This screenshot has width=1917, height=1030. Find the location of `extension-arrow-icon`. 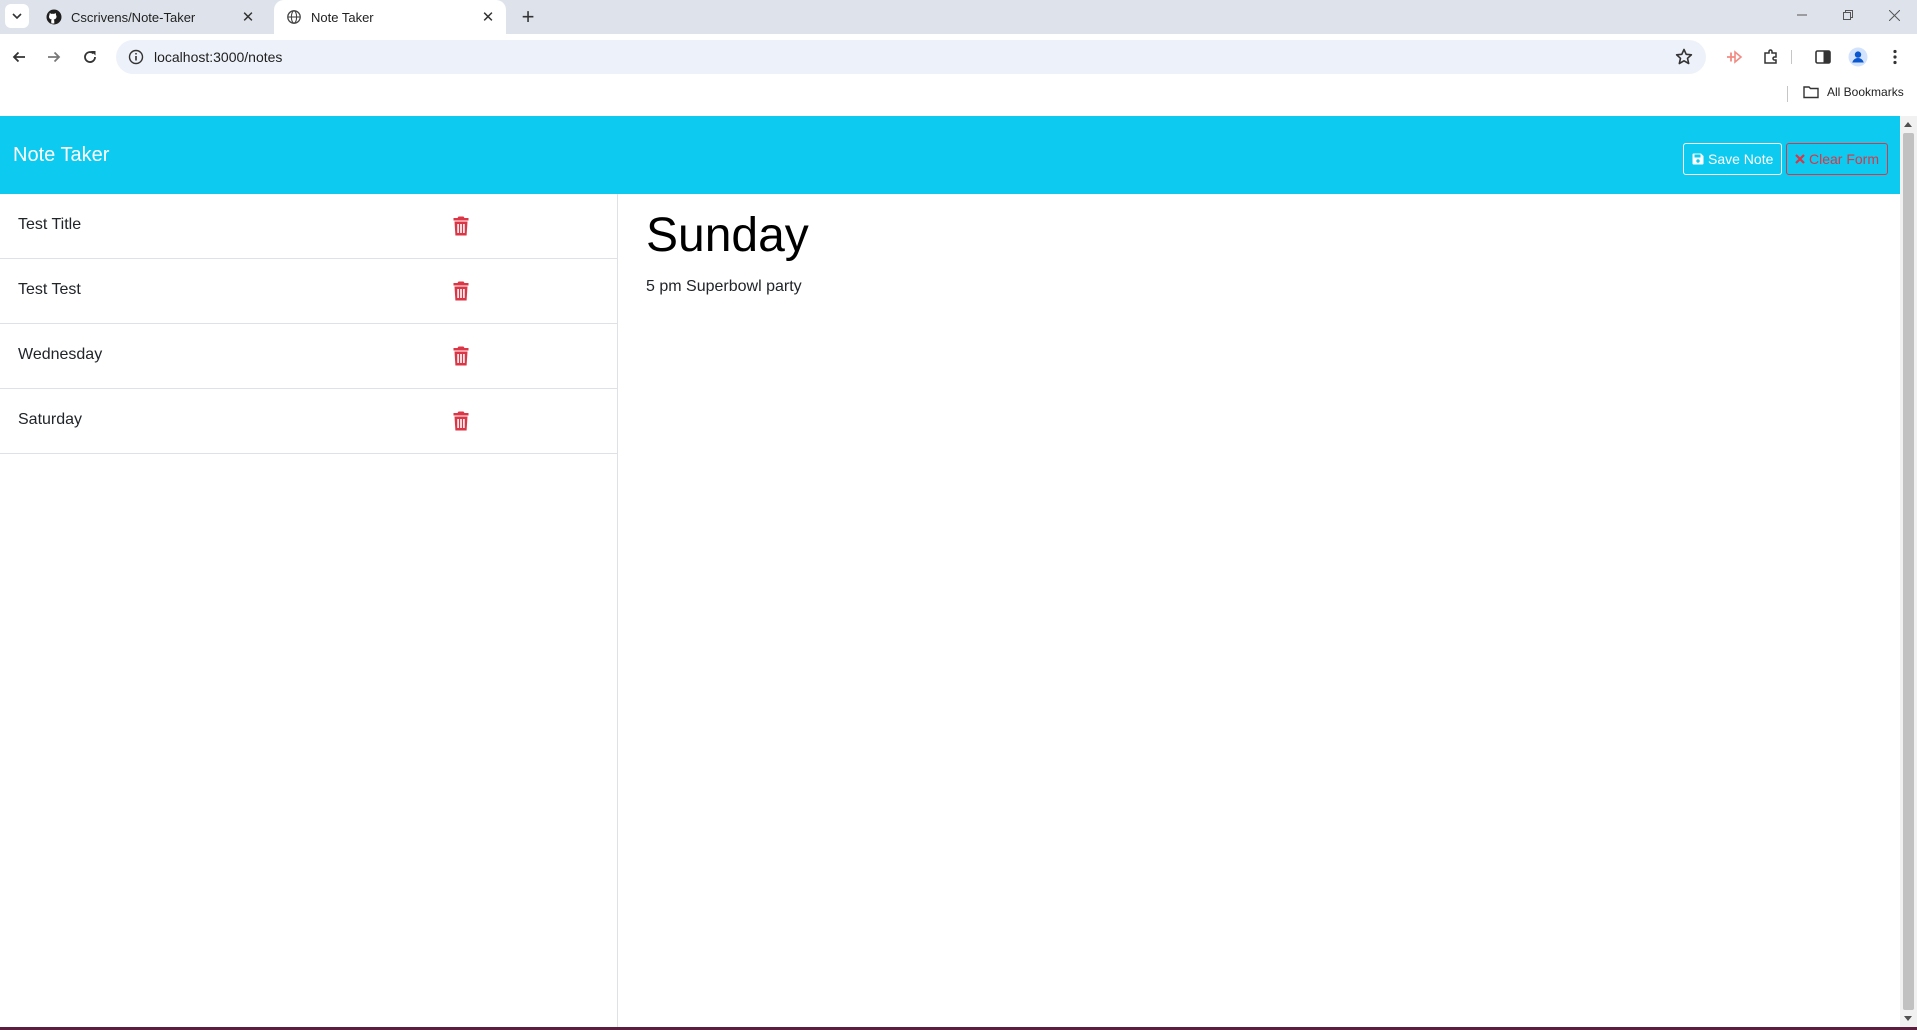

extension-arrow-icon is located at coordinates (1734, 57).